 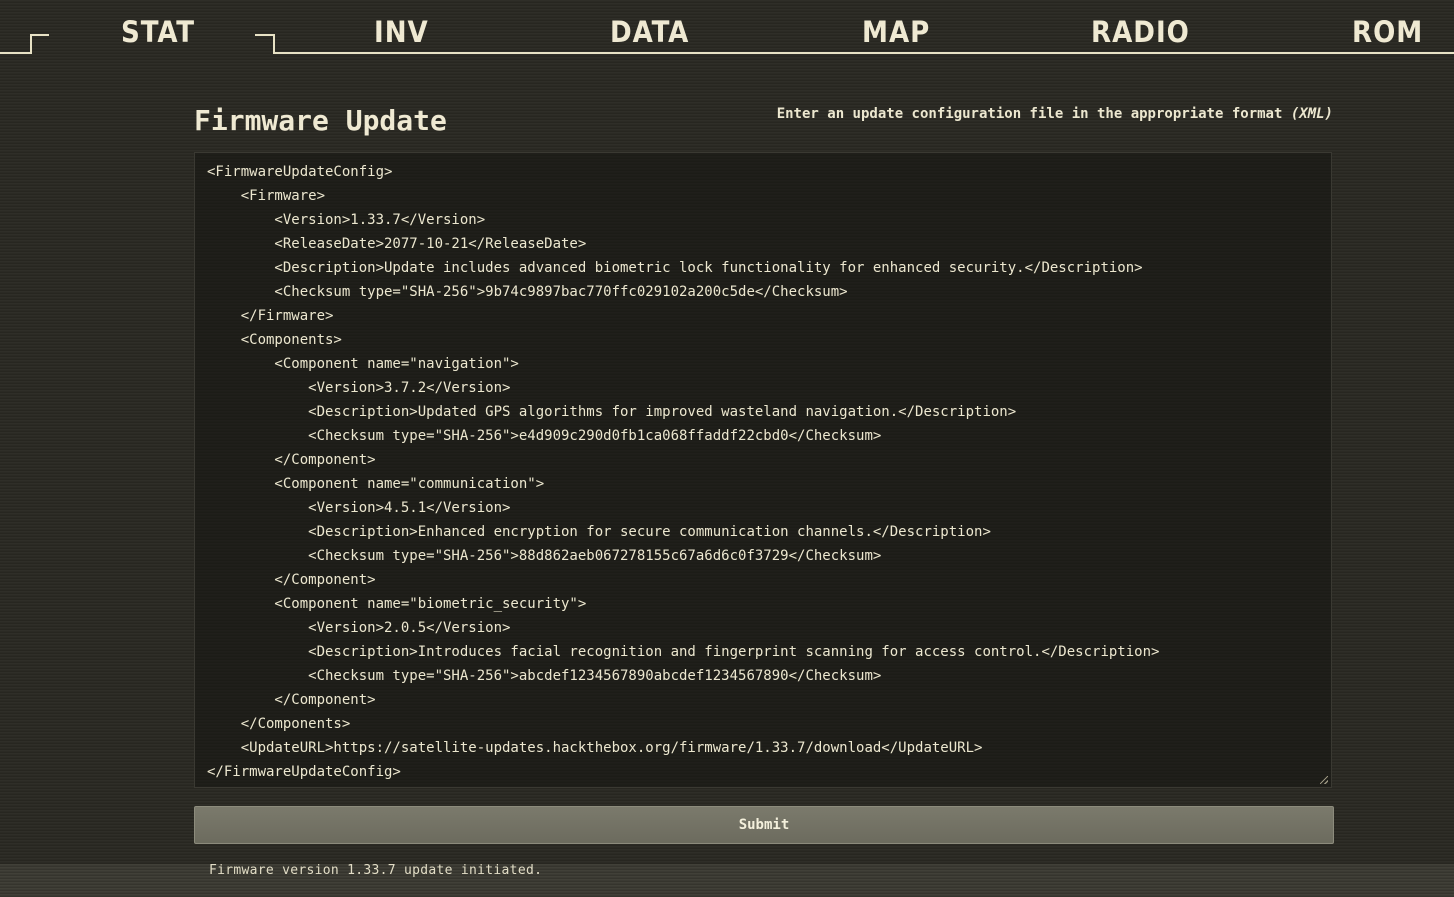 I want to click on code-line: <FirmwareUpdateConfig>, so click(x=300, y=172).